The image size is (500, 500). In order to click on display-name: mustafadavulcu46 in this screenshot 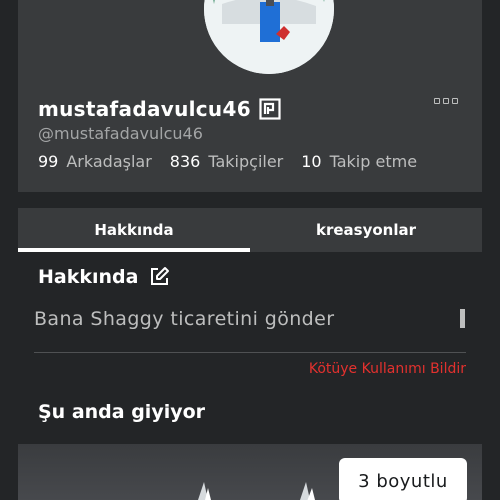, I will do `click(144, 109)`.